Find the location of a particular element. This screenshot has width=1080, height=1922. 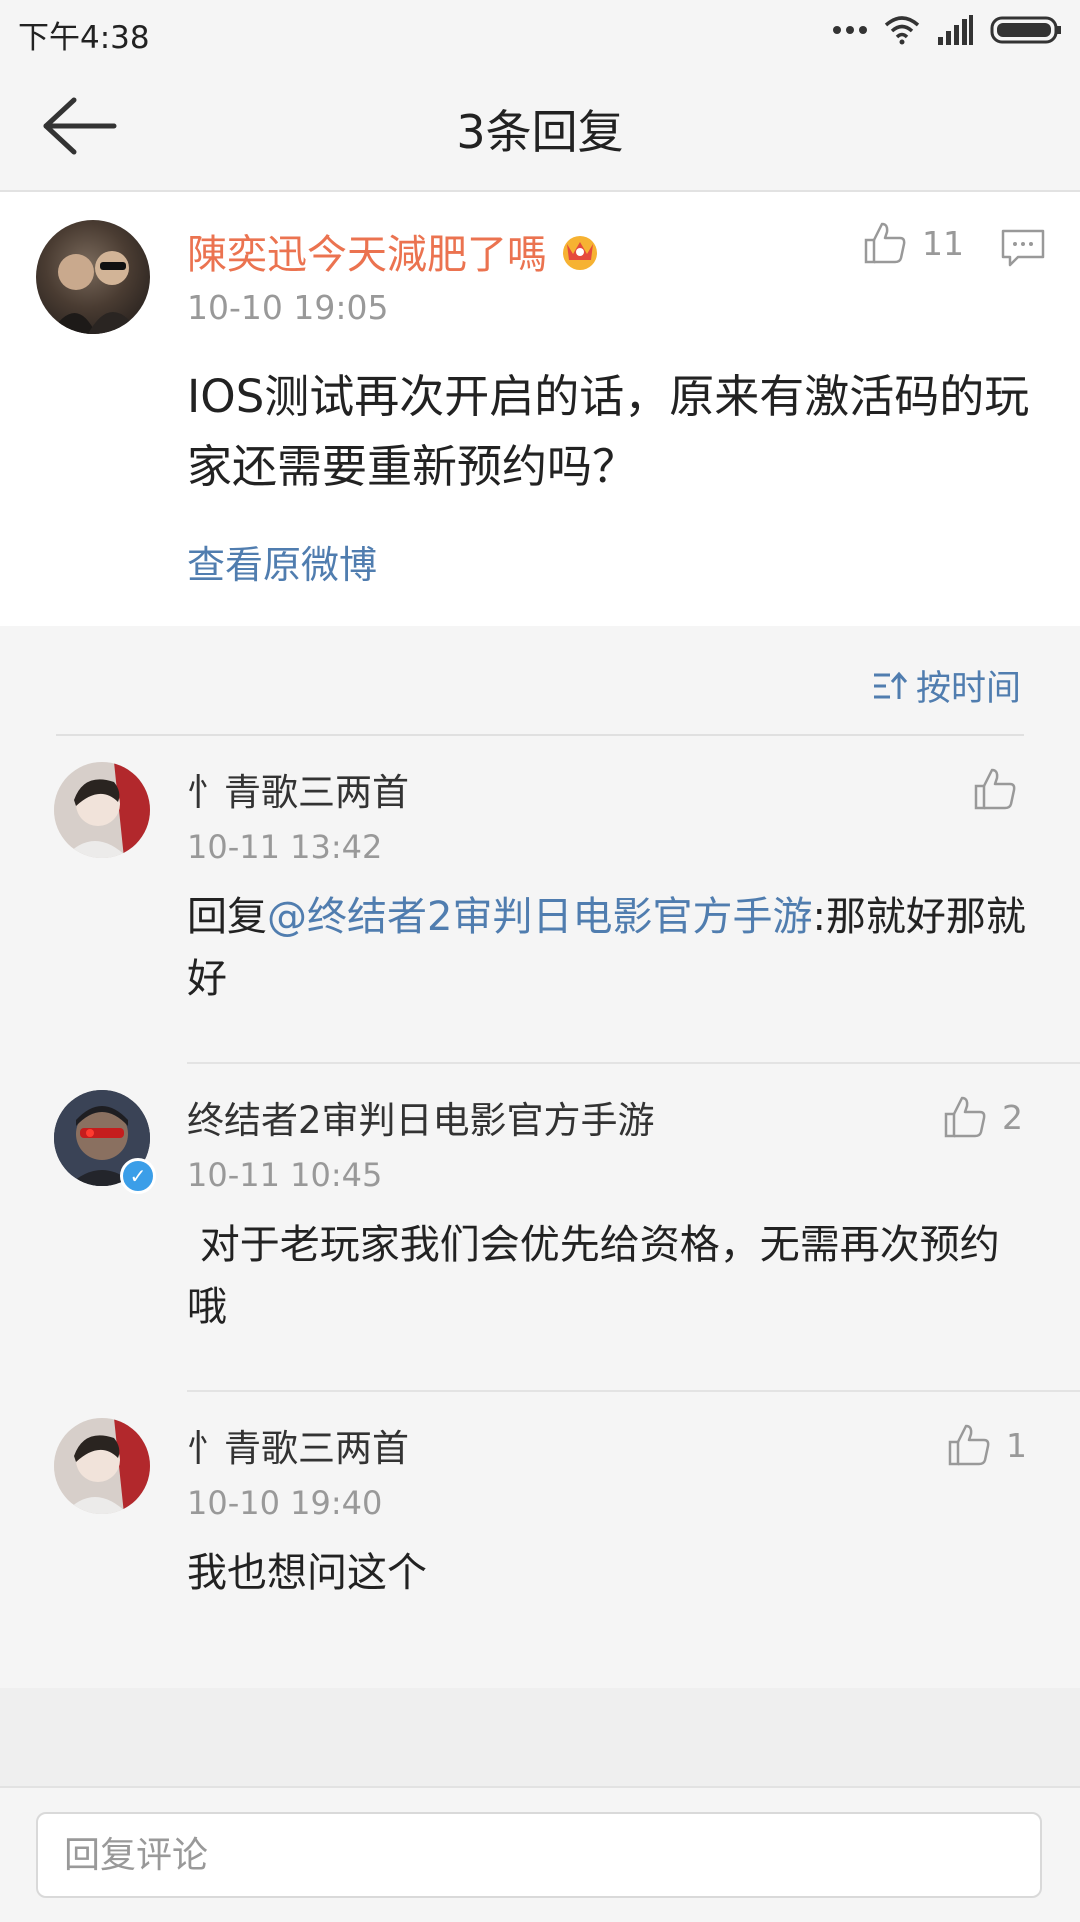

reply-input: 回复评论 is located at coordinates (539, 1855).